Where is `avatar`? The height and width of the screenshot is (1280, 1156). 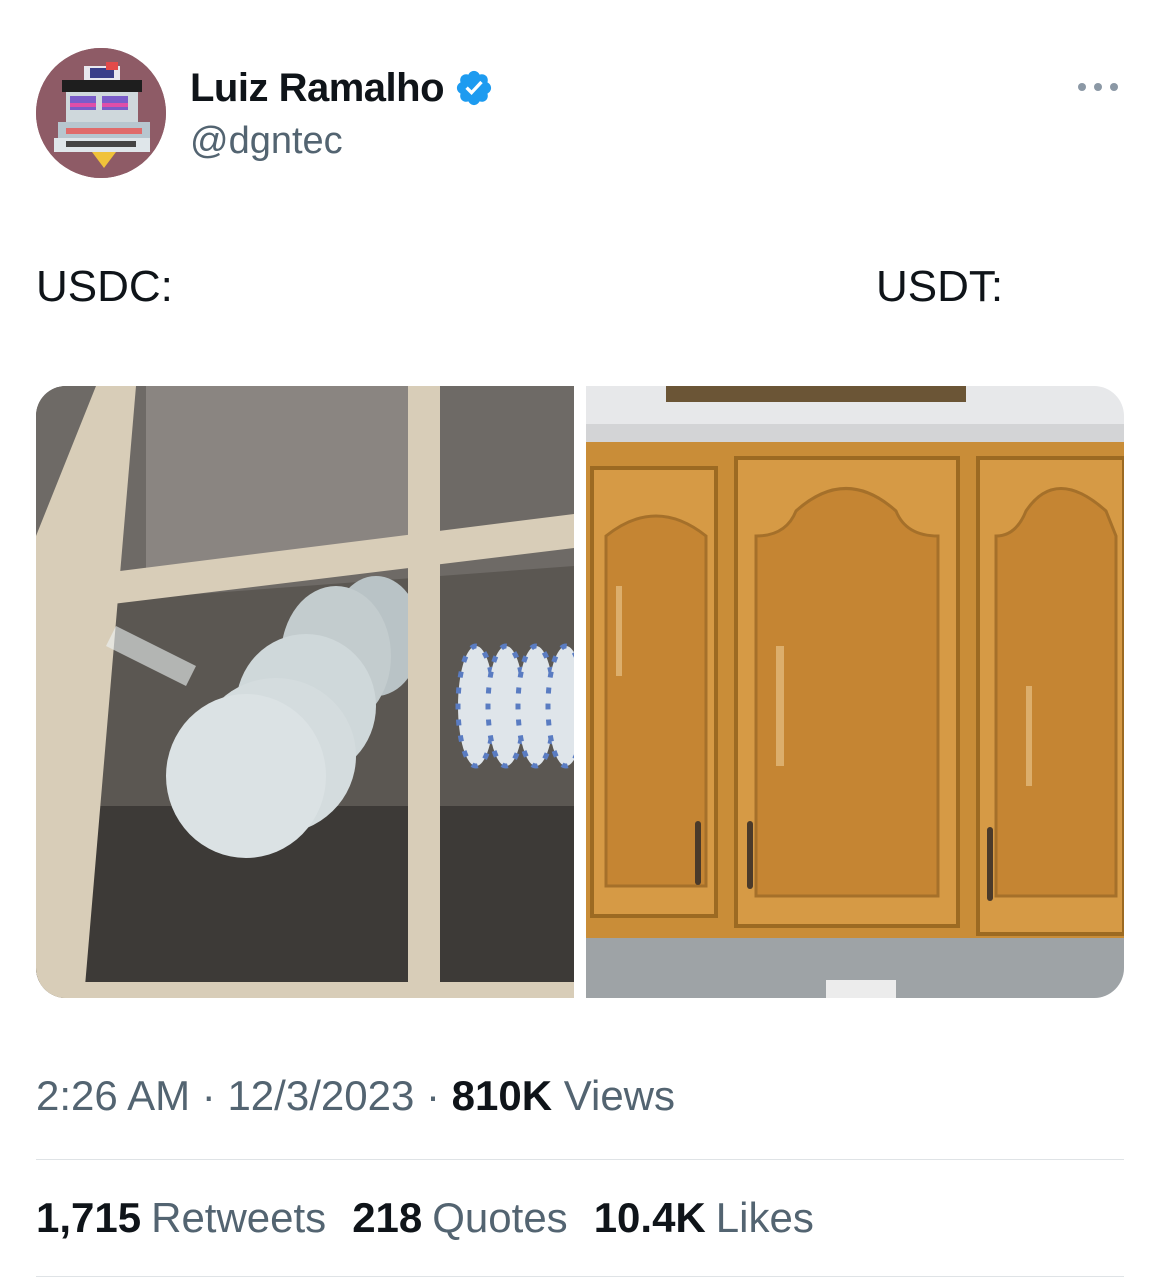
avatar is located at coordinates (101, 113).